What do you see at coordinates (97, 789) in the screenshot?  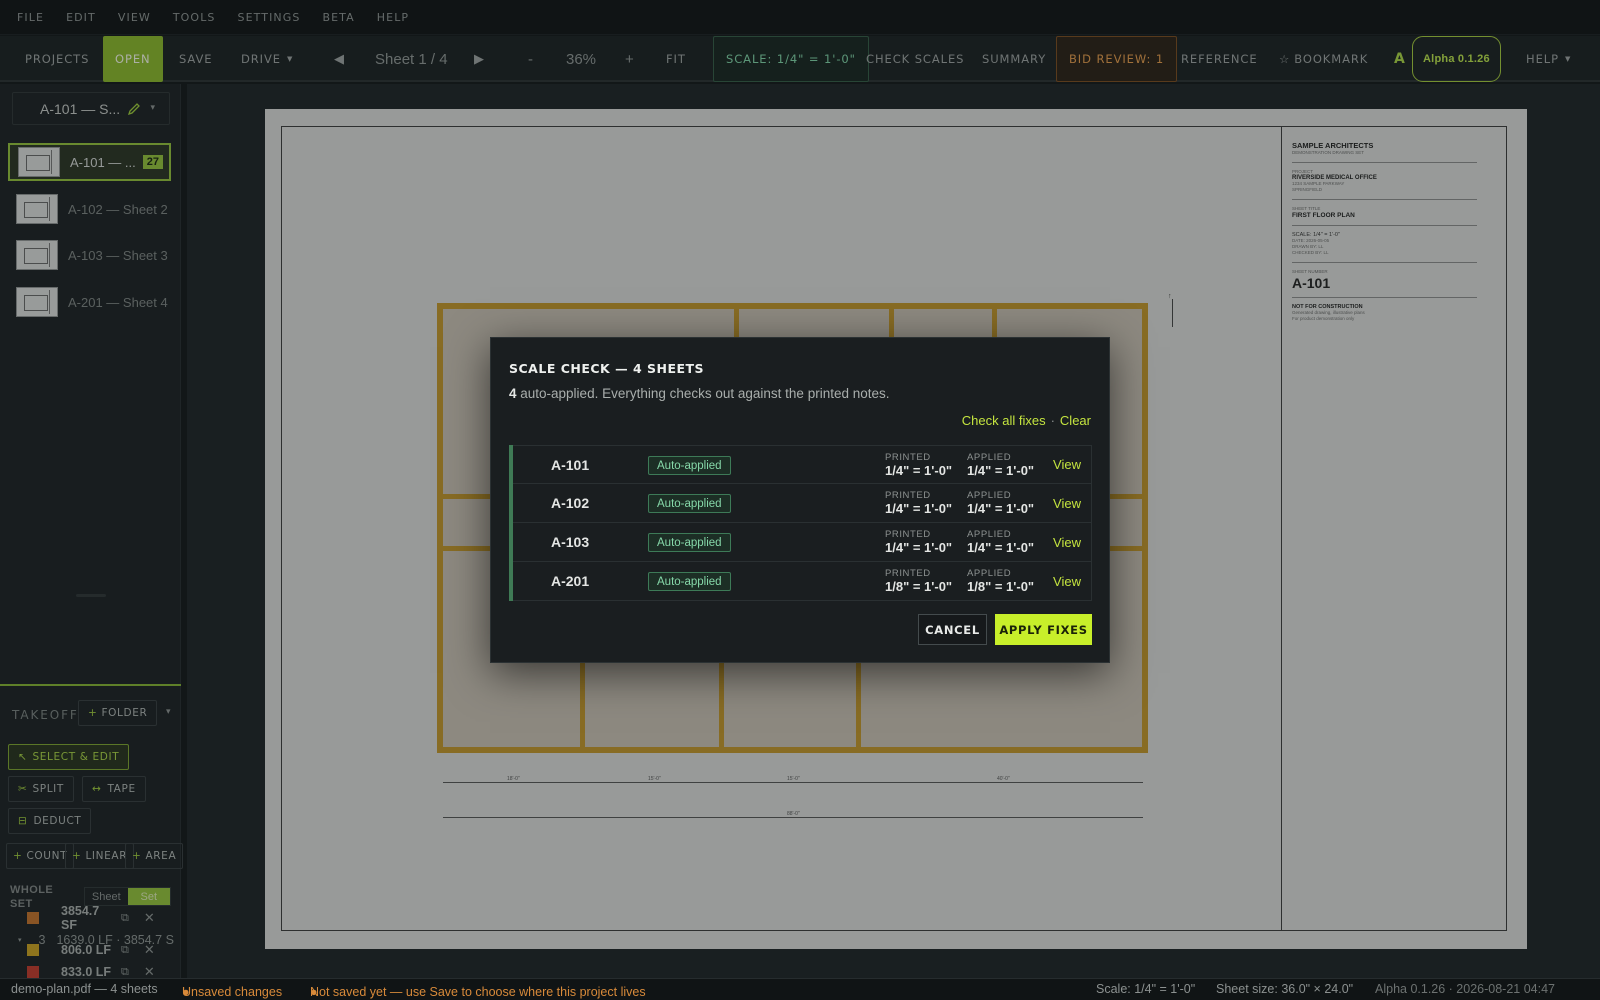 I see `double-arrow-icon: ↔` at bounding box center [97, 789].